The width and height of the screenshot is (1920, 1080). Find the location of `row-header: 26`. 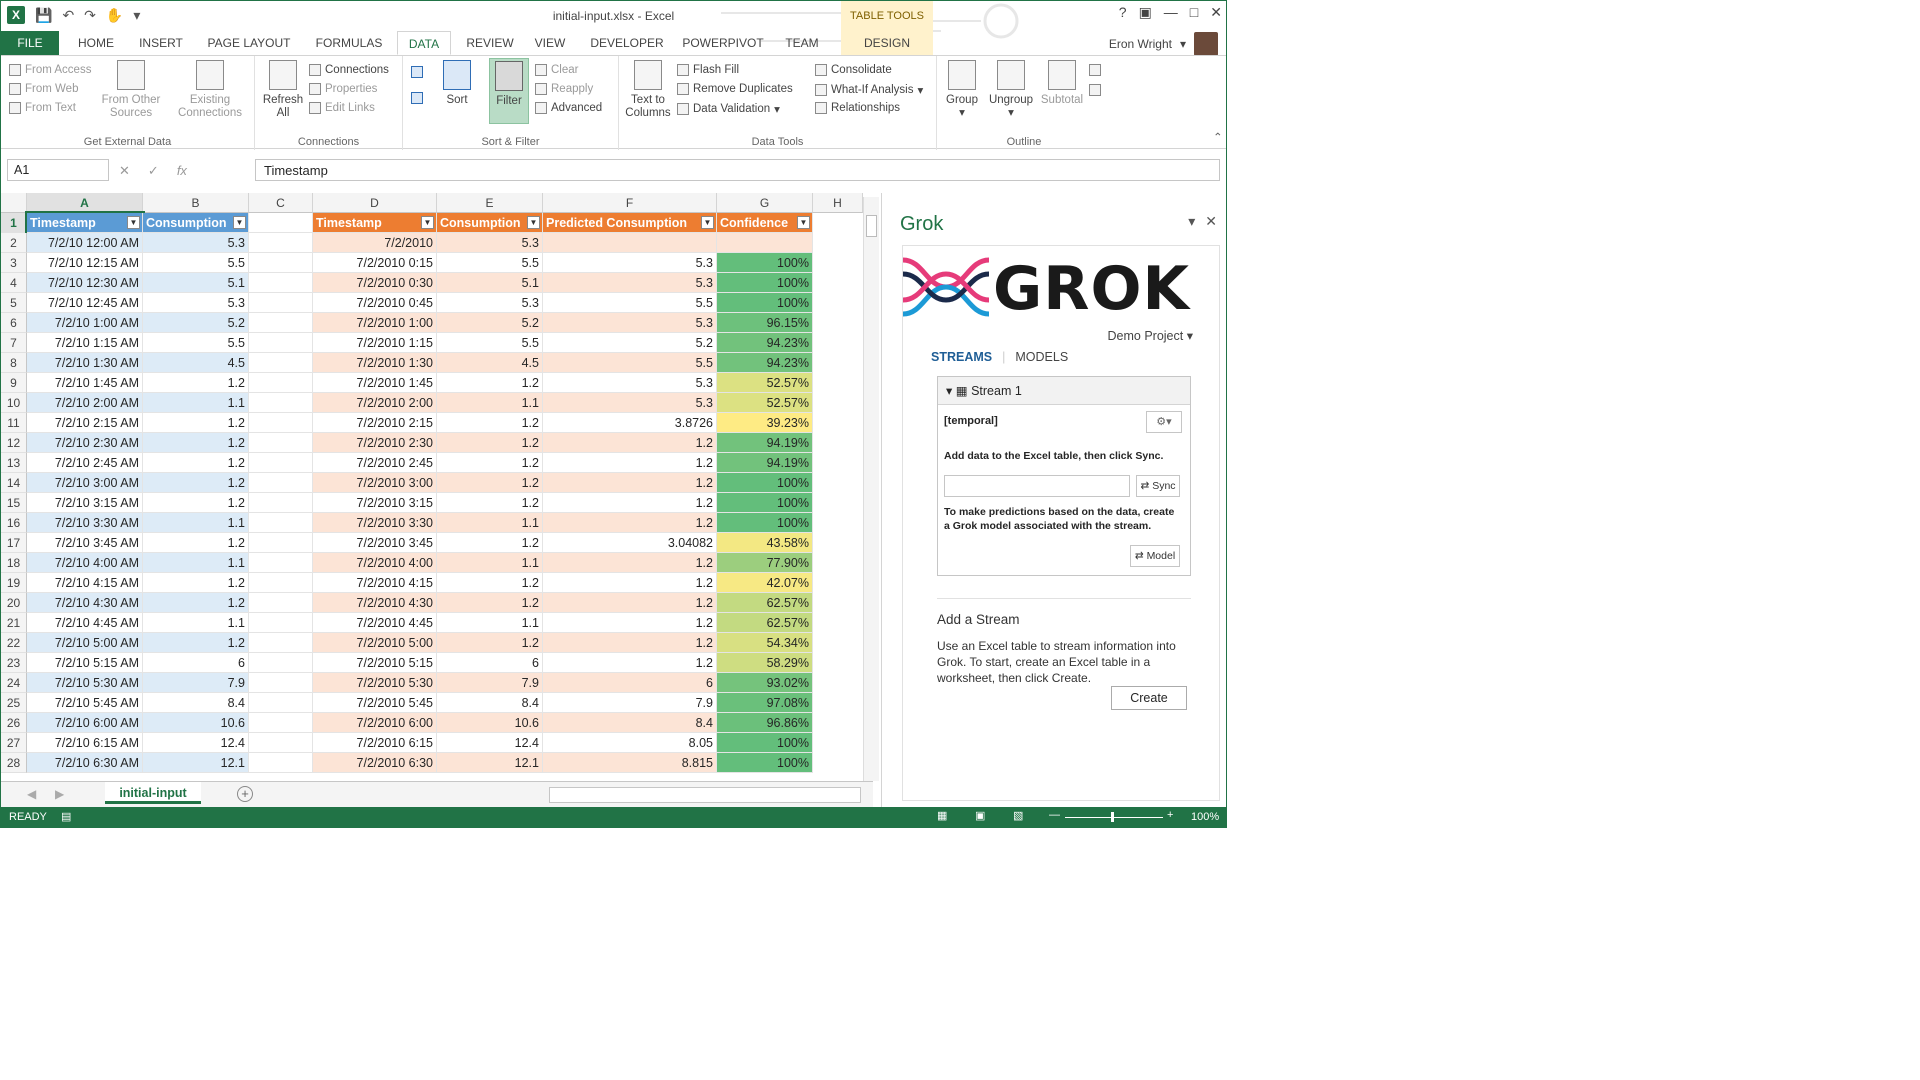

row-header: 26 is located at coordinates (14, 723).